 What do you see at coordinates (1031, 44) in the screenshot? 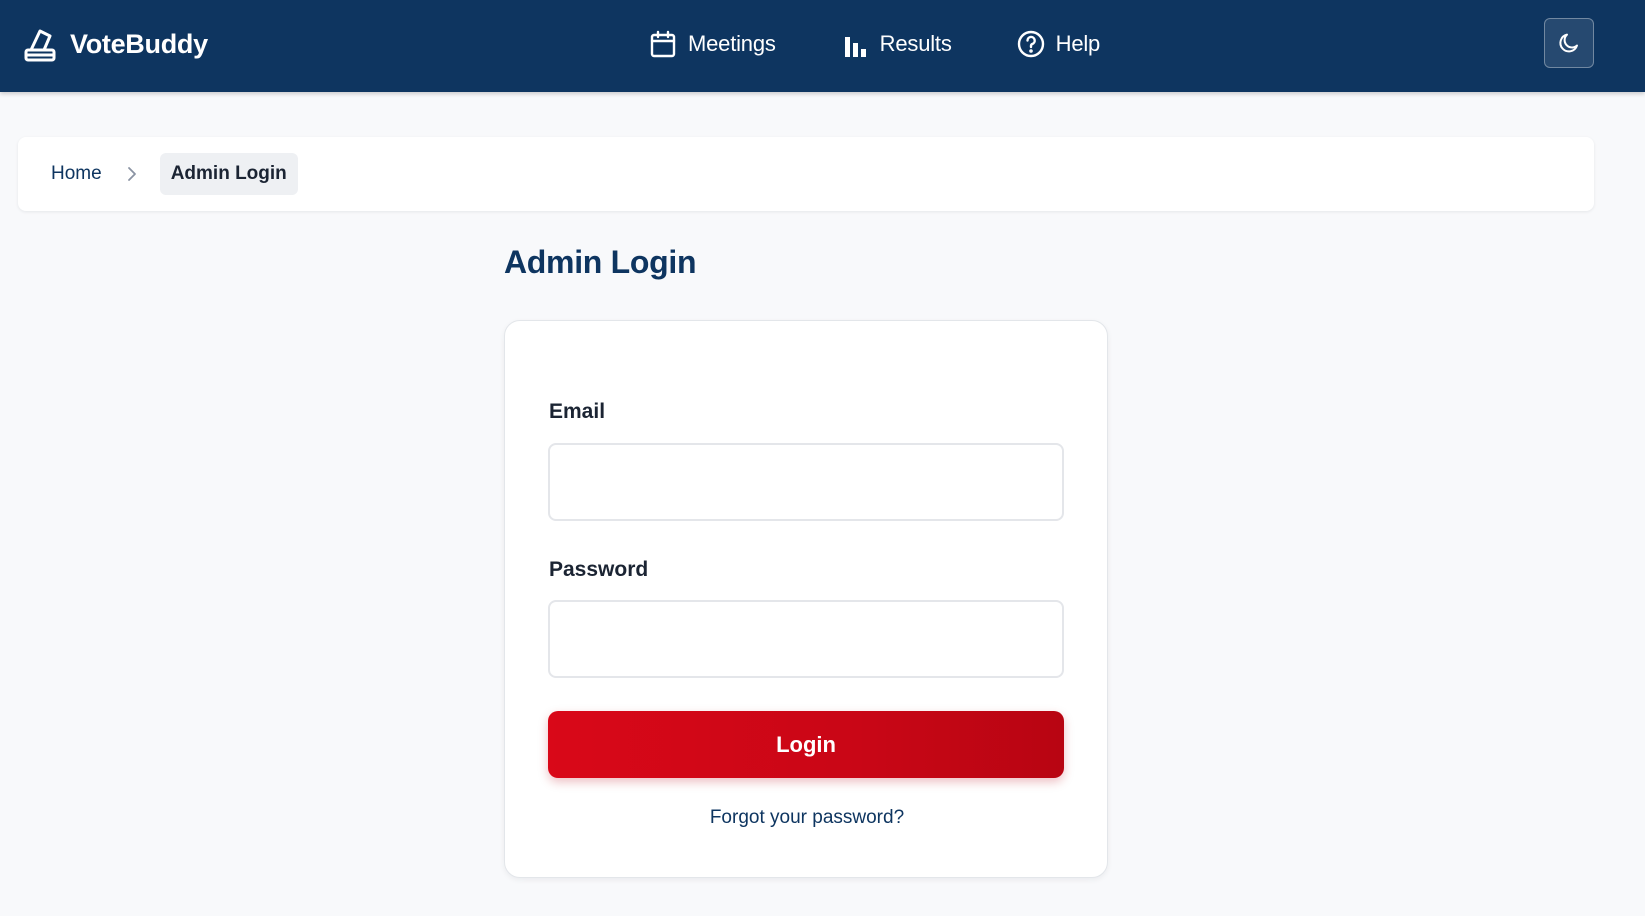
I see `help-circle-icon` at bounding box center [1031, 44].